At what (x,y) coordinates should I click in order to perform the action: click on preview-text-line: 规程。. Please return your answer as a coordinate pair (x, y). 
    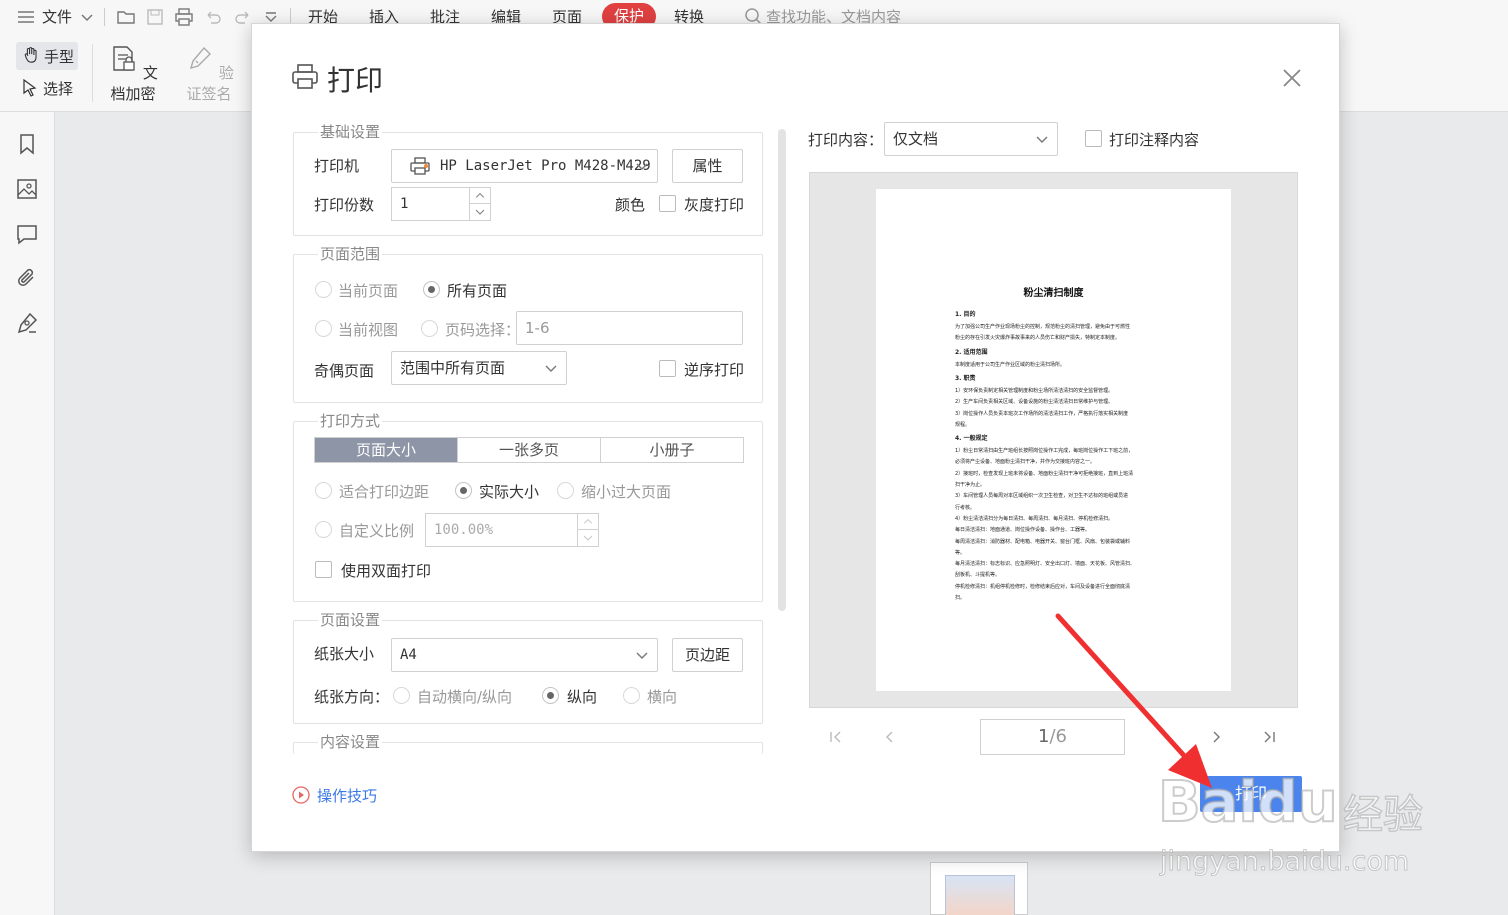
    Looking at the image, I should click on (963, 424).